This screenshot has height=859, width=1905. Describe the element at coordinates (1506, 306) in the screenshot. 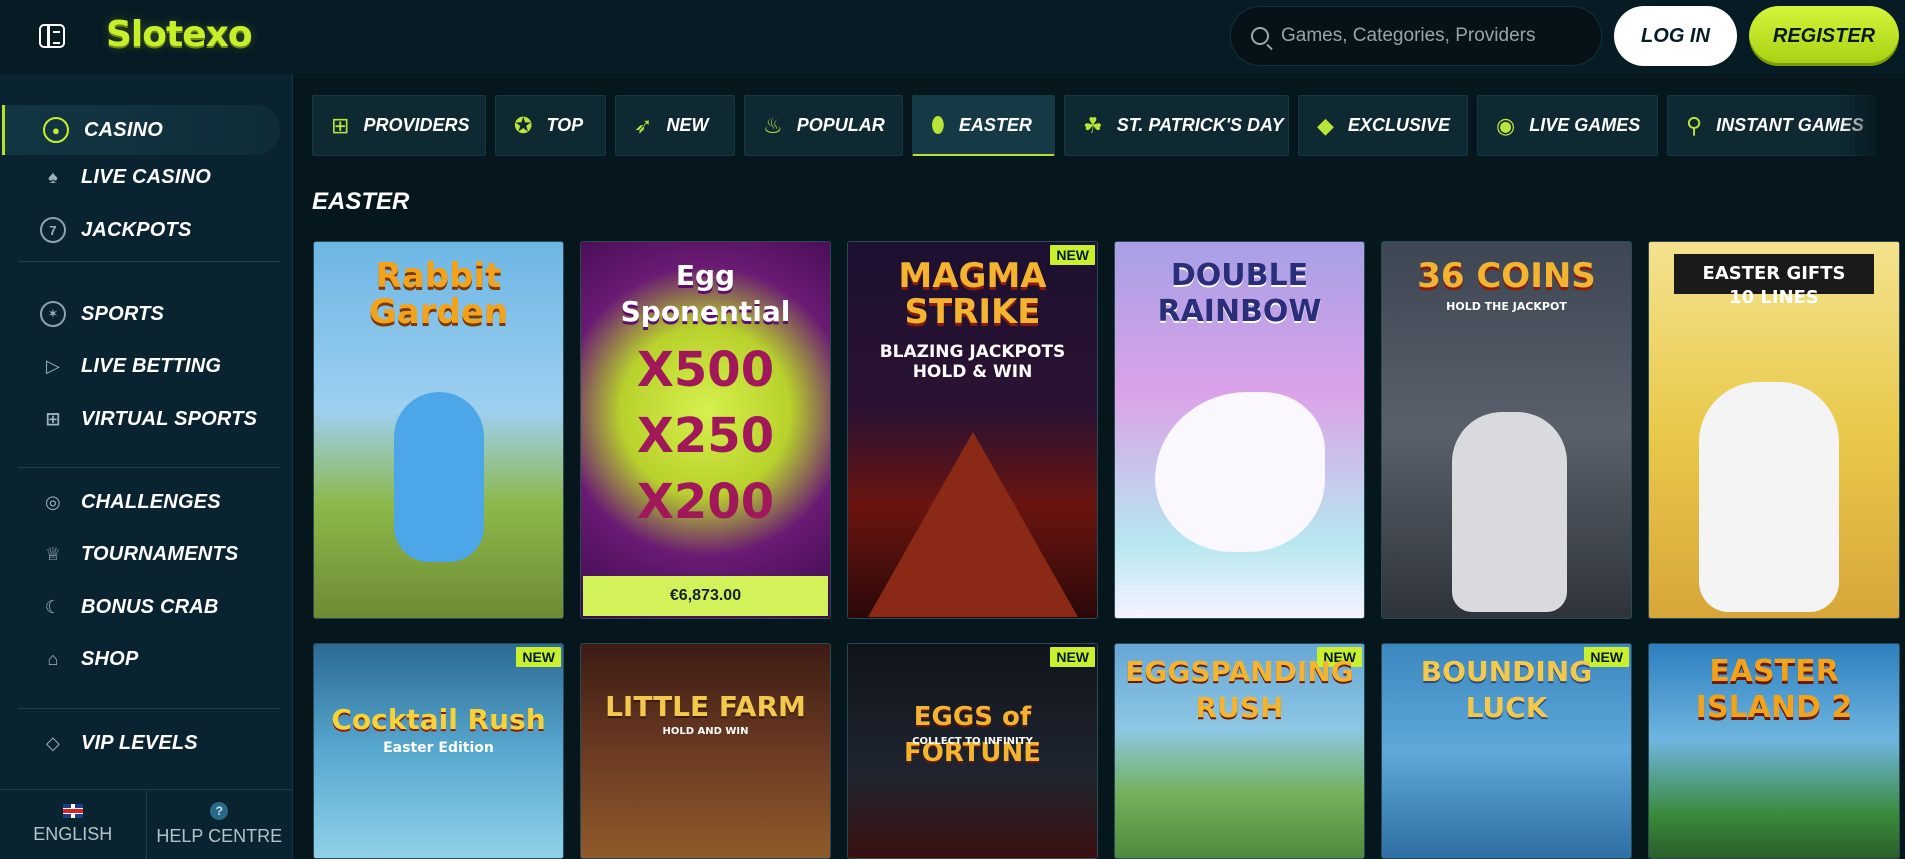

I see `game-subtitle: HOLD THE JACKPOT` at that location.